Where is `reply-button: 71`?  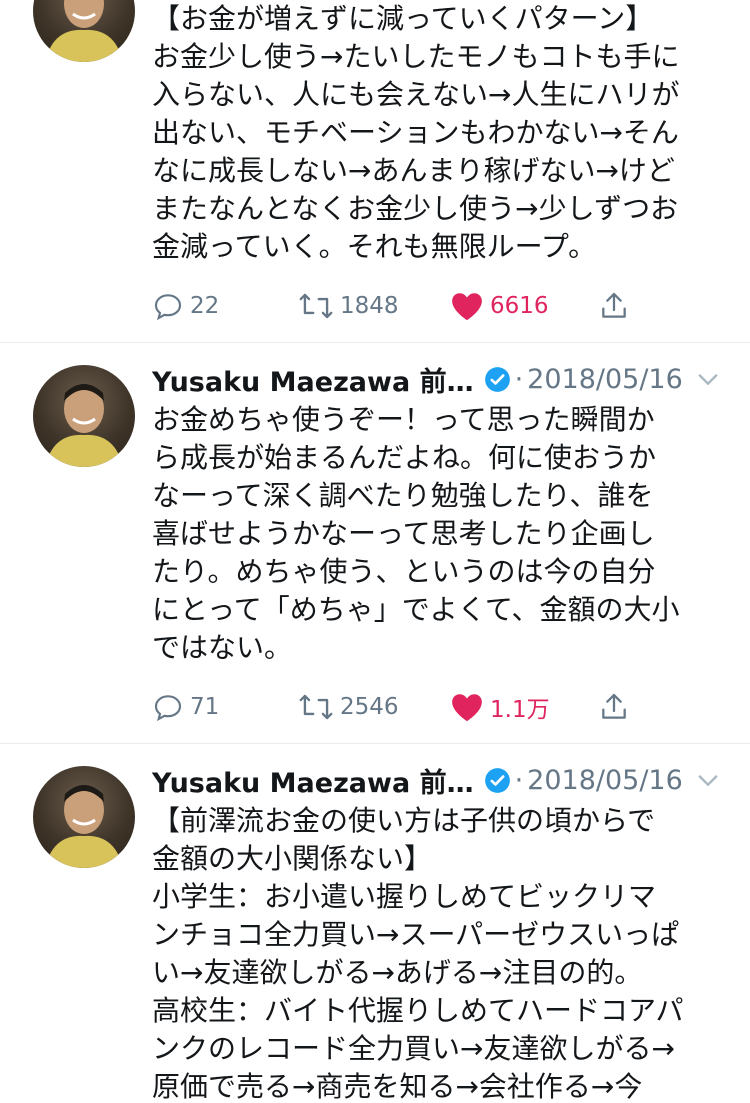
reply-button: 71 is located at coordinates (185, 707).